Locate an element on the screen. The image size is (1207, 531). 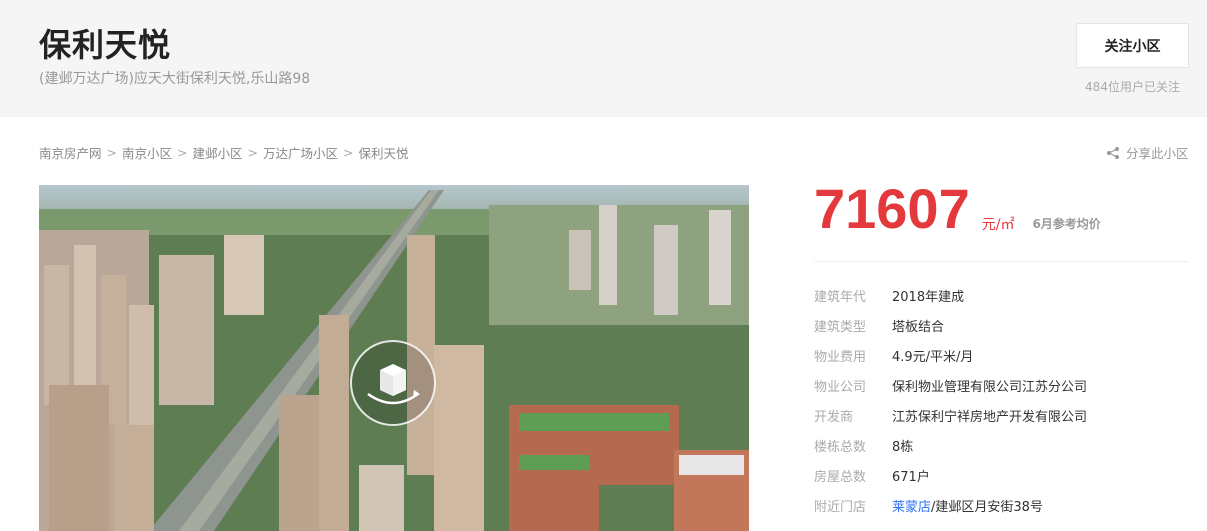
breadcrumb-current: 保利天悦 is located at coordinates (383, 153).